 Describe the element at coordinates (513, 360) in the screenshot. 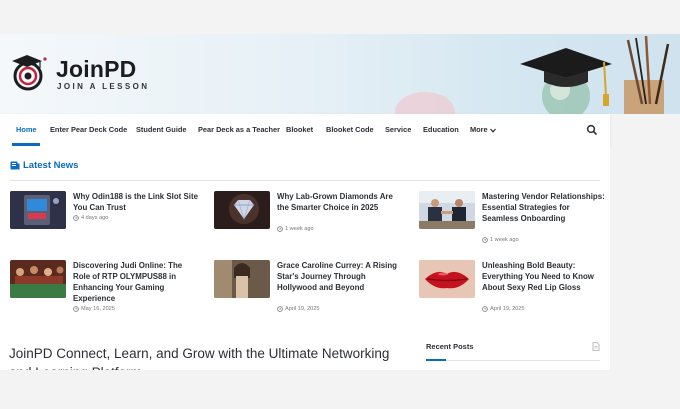

I see `recent-posts-divider` at that location.